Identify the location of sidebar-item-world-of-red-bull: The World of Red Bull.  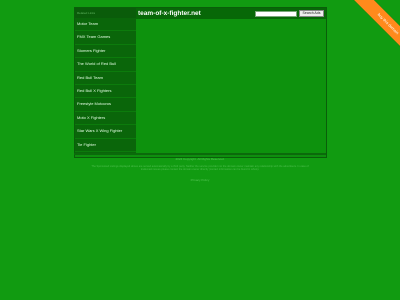
(105, 65).